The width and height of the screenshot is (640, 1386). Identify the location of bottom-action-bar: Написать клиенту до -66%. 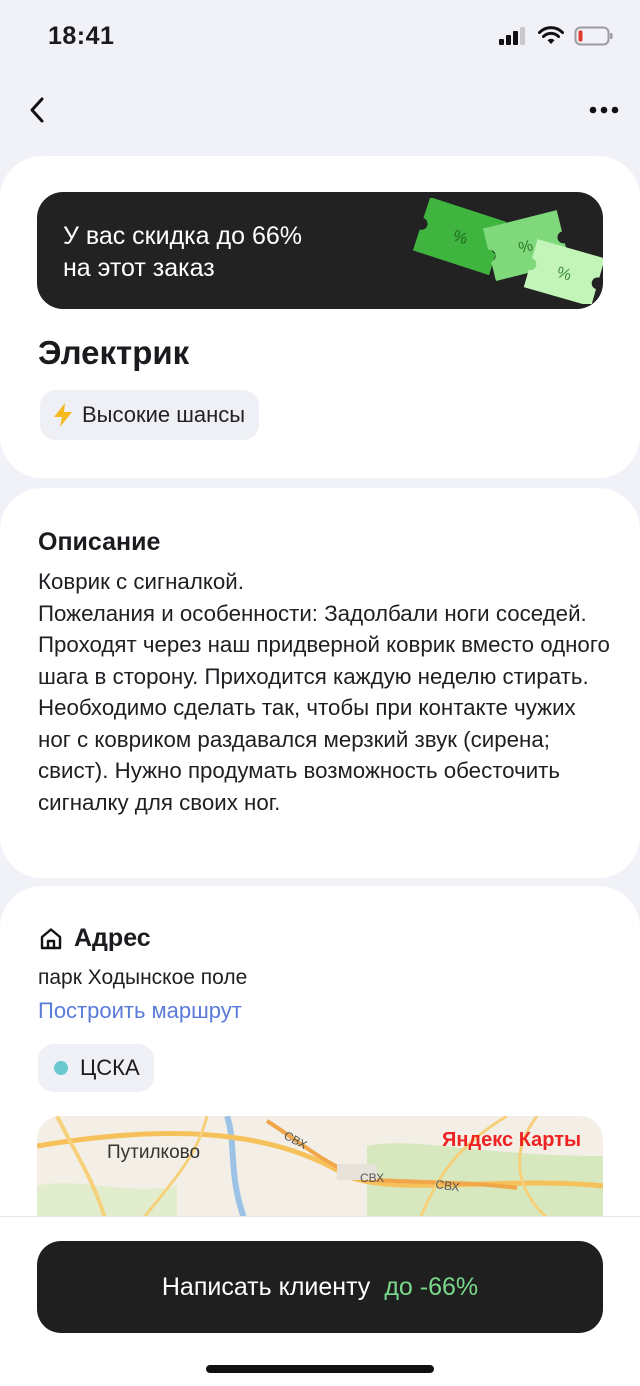
(320, 1301).